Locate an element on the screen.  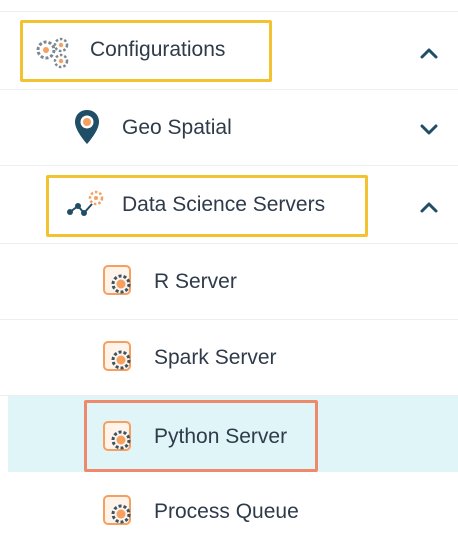
menu-item-label: Python Server is located at coordinates (221, 436).